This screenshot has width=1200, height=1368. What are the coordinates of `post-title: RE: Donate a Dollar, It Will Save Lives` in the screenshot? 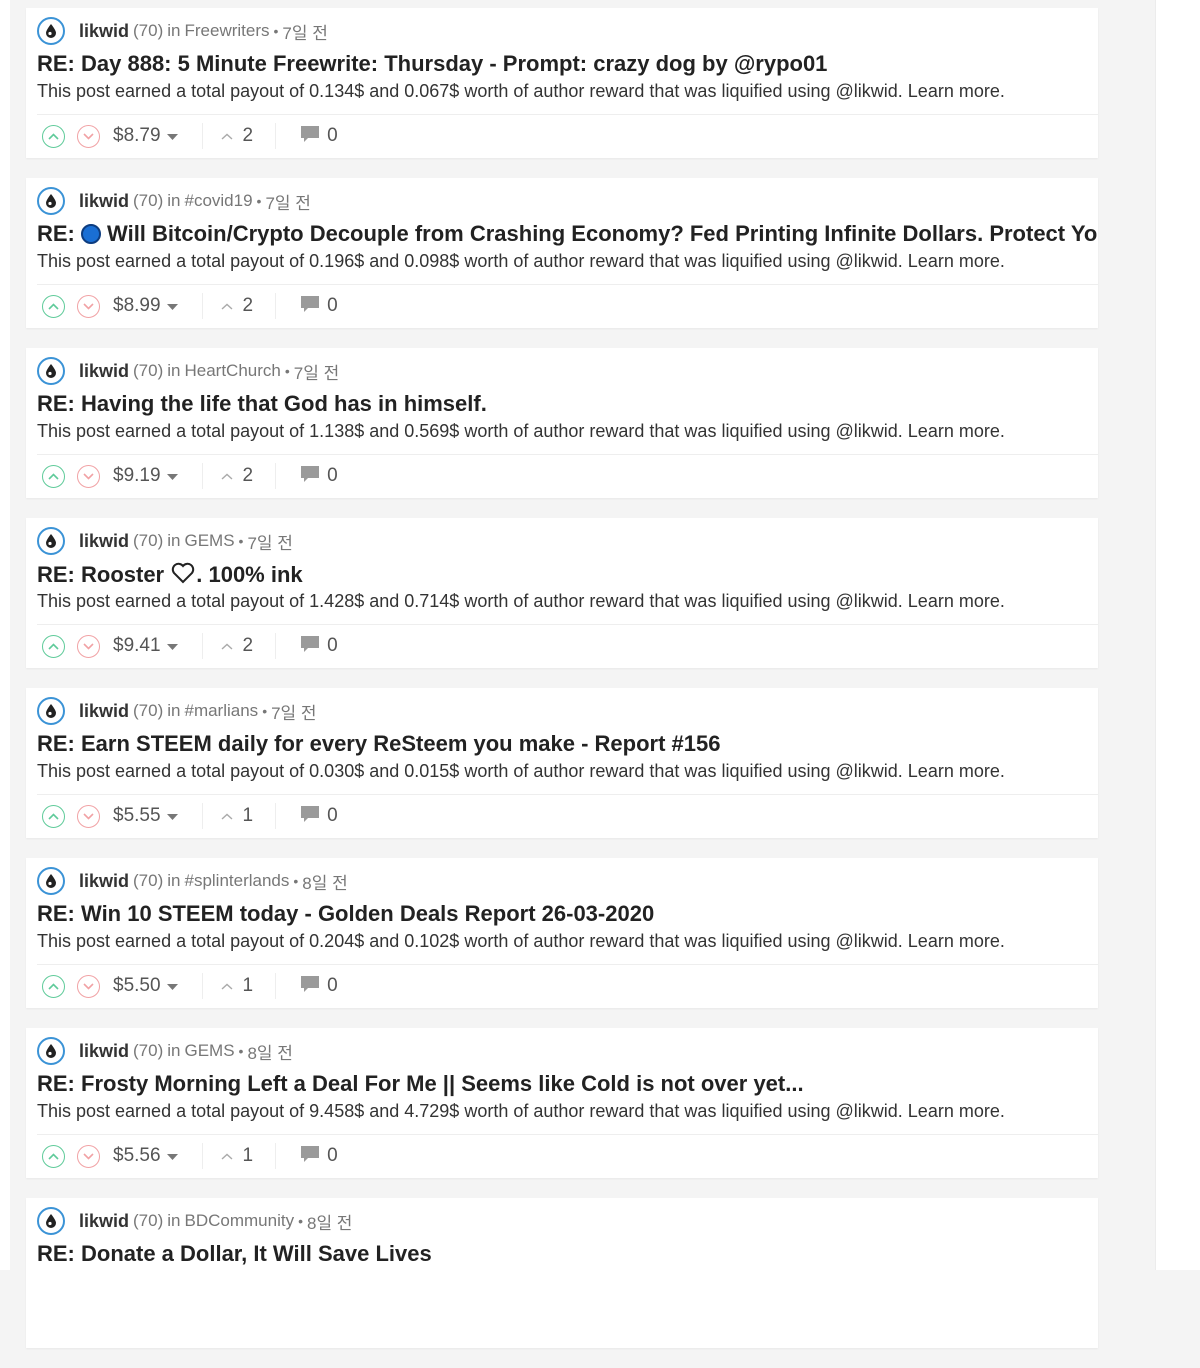 It's located at (234, 1254).